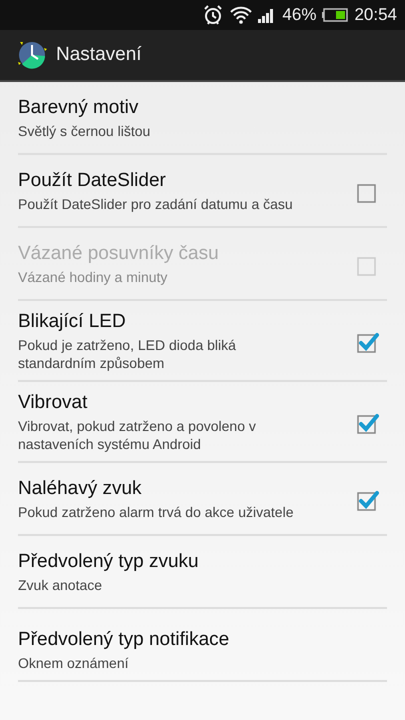 This screenshot has height=720, width=405. Describe the element at coordinates (156, 204) in the screenshot. I see `setting-summary: Použít DateSlider pro zadání datumu a času` at that location.